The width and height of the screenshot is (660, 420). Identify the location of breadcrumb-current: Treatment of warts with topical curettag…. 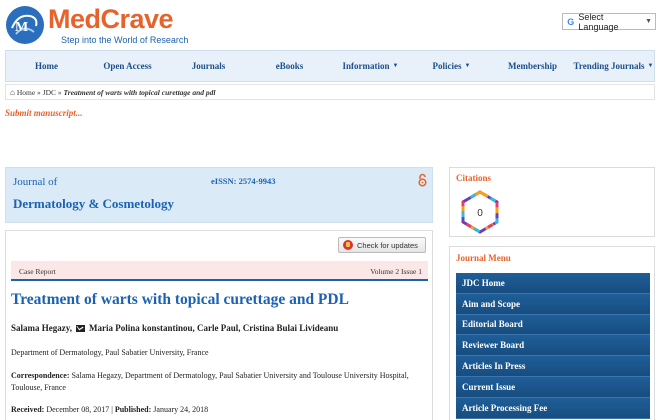
(139, 92).